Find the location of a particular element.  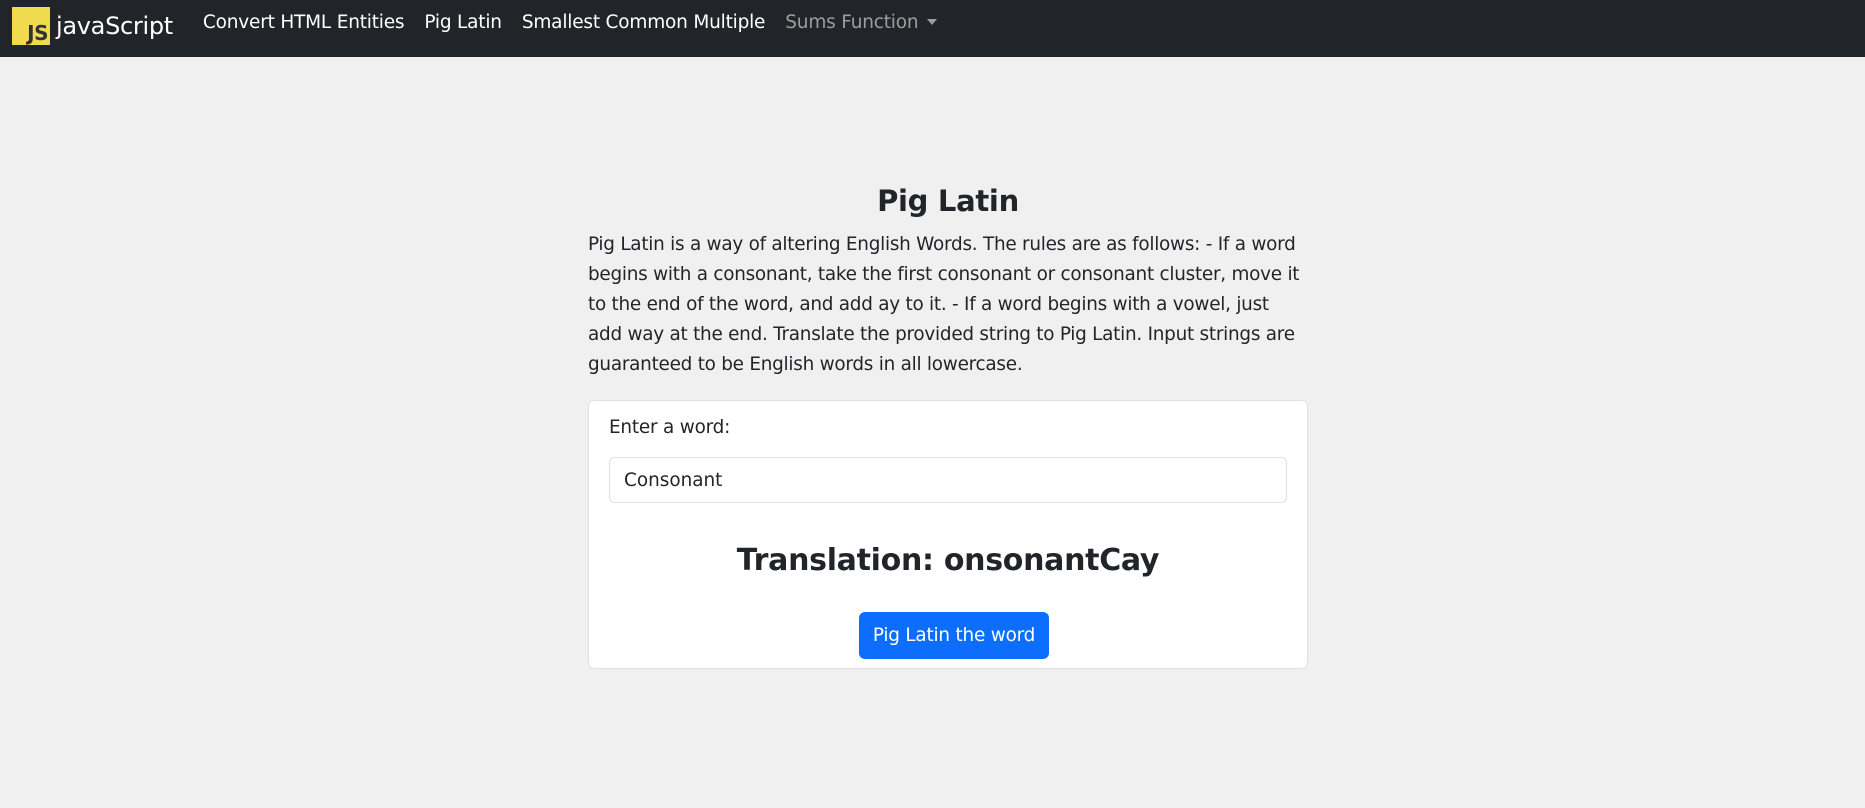

javascript-logo-icon: JS is located at coordinates (31, 25).